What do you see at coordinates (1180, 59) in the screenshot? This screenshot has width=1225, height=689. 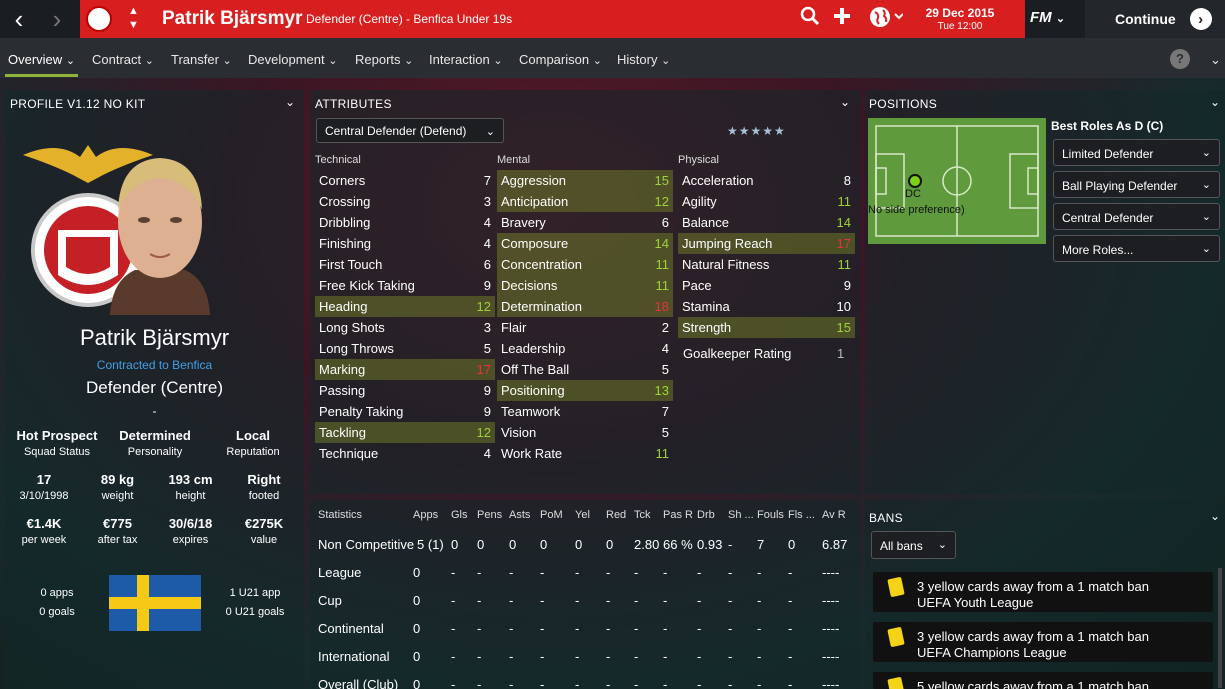 I see `help-icon: ?` at bounding box center [1180, 59].